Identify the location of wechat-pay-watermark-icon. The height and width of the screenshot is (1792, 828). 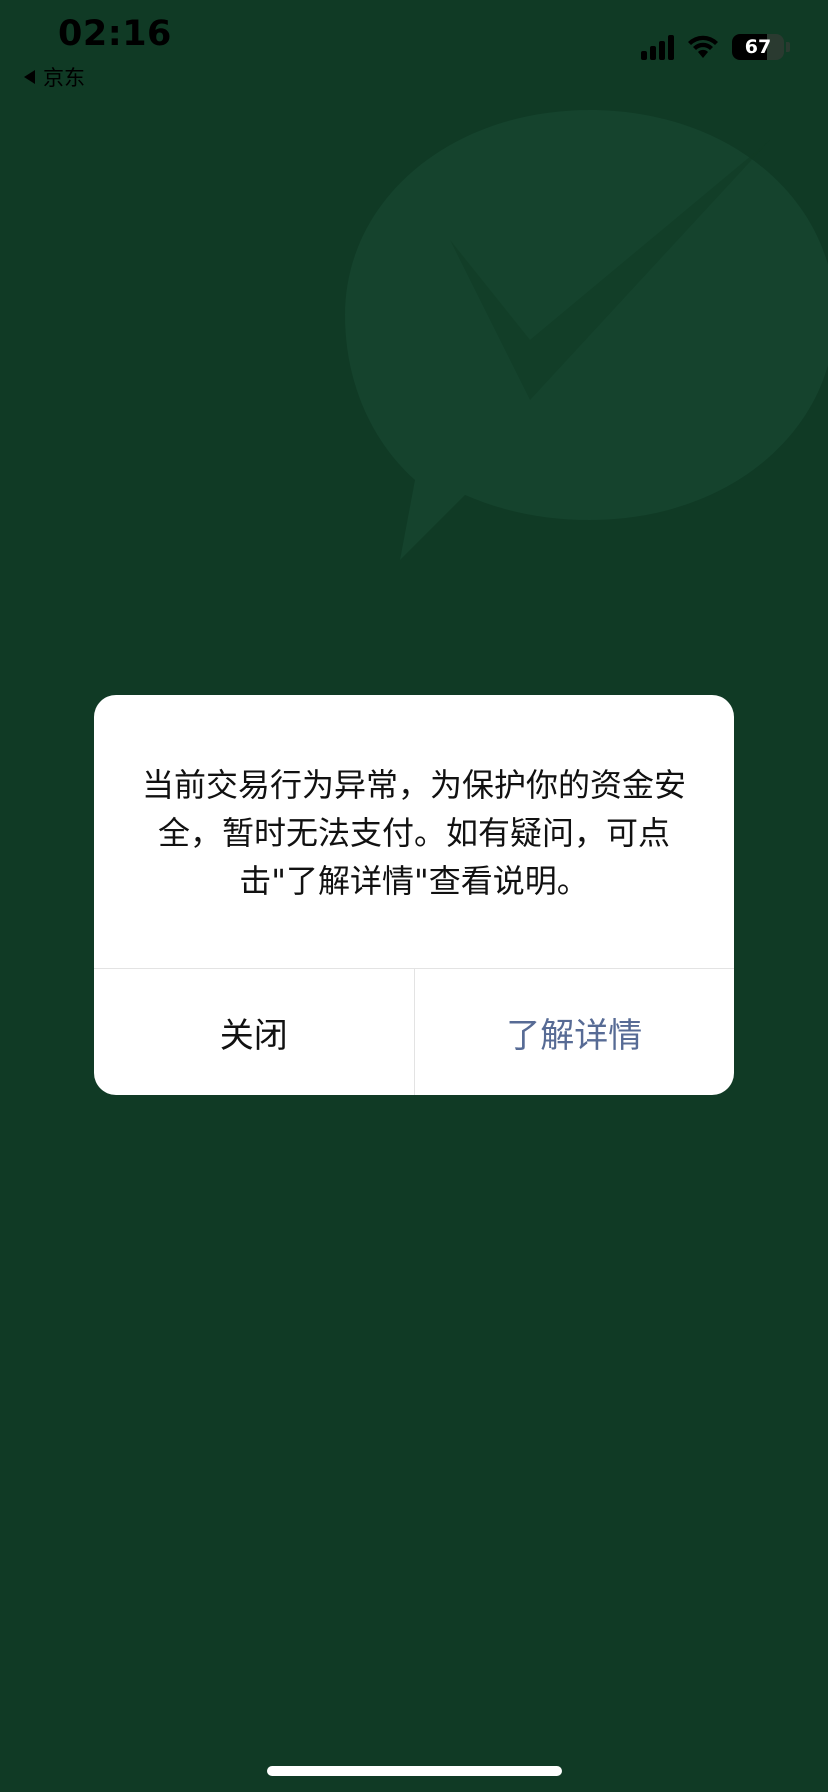
(586, 335).